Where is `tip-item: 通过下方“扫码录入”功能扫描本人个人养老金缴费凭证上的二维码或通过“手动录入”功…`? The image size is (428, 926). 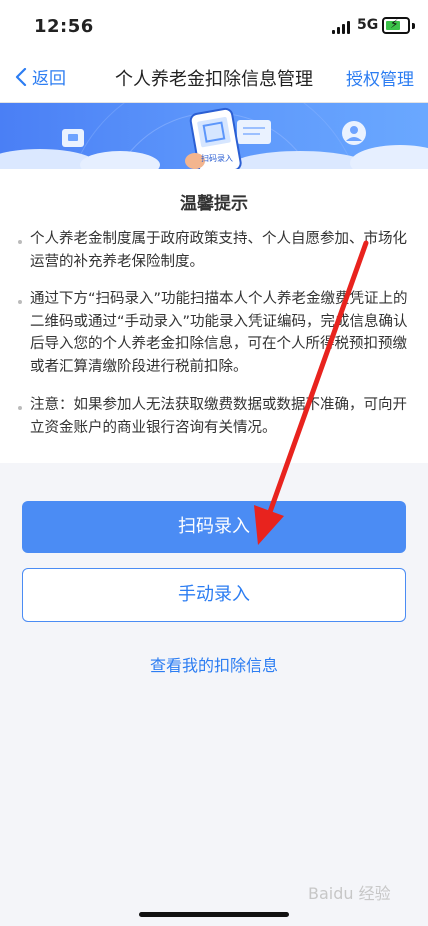
tip-item: 通过下方“扫码录入”功能扫描本人个人养老金缴费凭证上的二维码或通过“手动录入”功… is located at coordinates (219, 333).